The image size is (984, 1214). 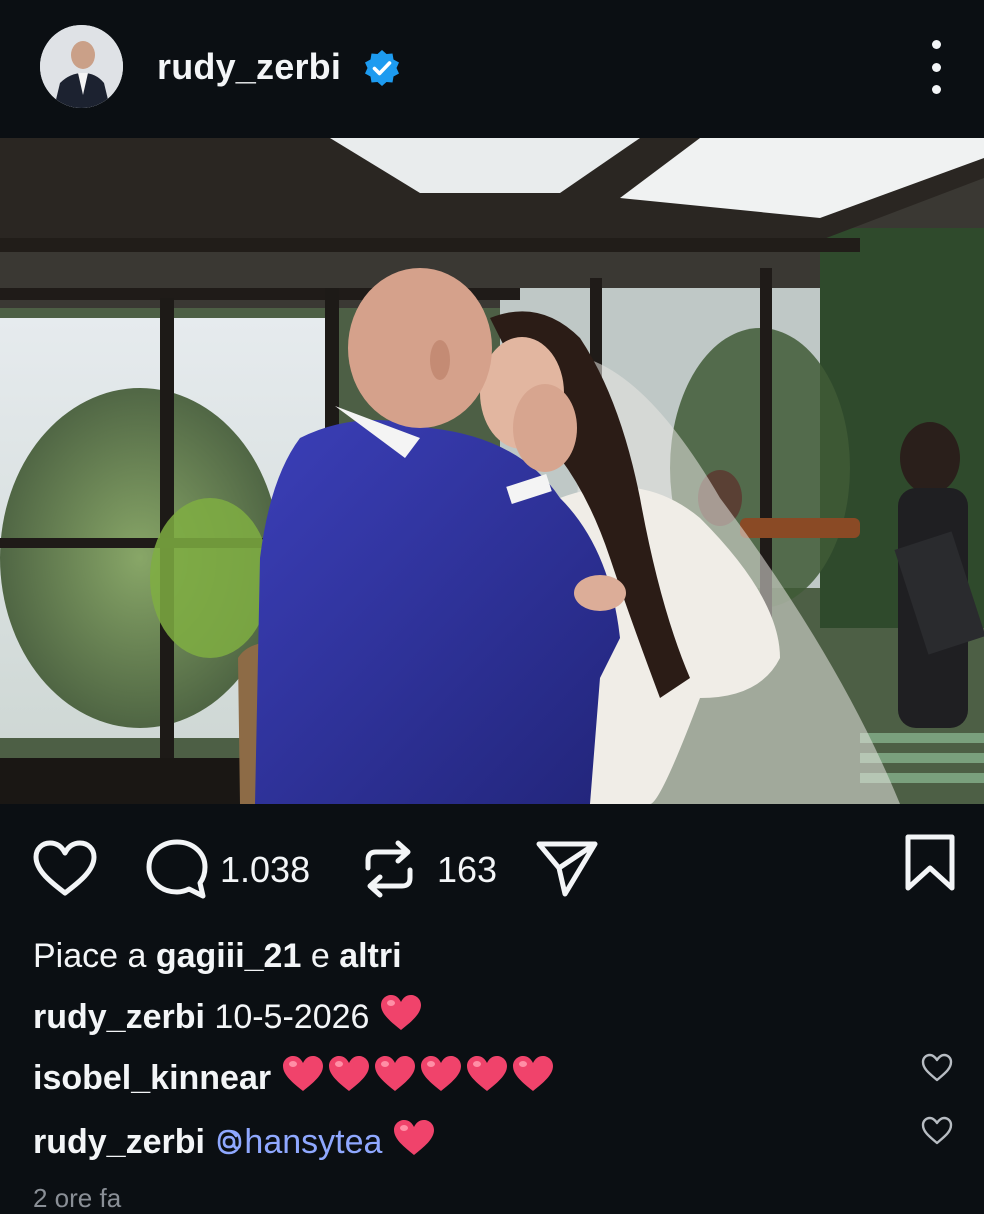 What do you see at coordinates (492, 69) in the screenshot?
I see `post-header: rudy_zerbi` at bounding box center [492, 69].